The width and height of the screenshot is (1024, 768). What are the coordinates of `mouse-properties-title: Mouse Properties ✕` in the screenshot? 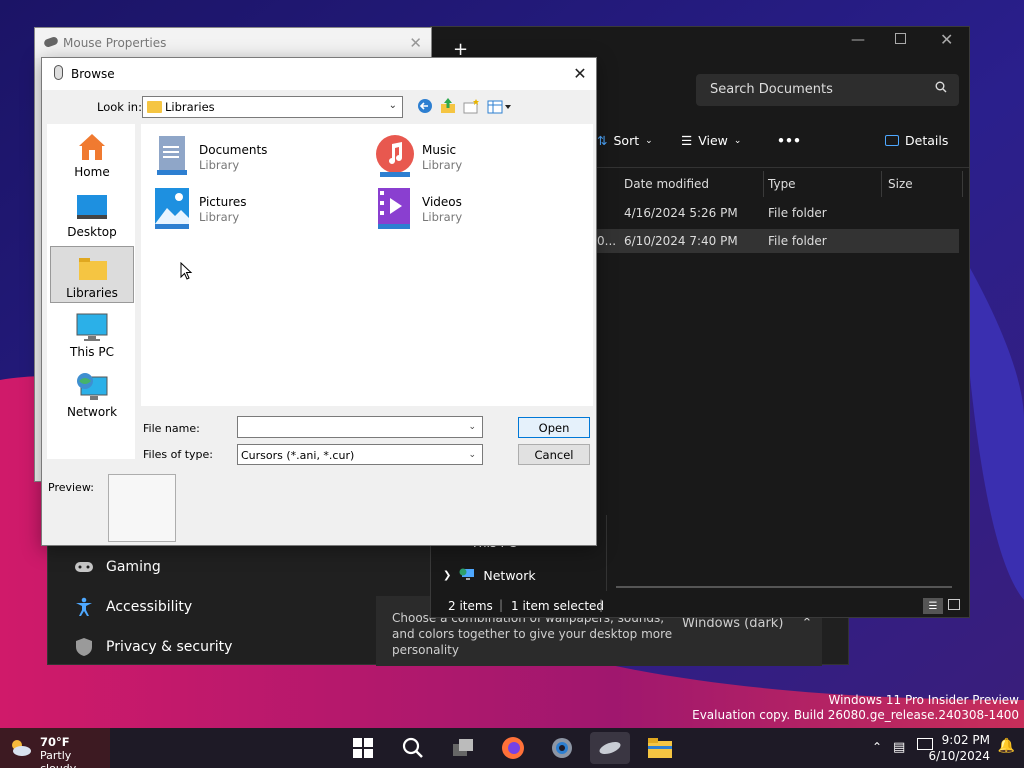 It's located at (233, 43).